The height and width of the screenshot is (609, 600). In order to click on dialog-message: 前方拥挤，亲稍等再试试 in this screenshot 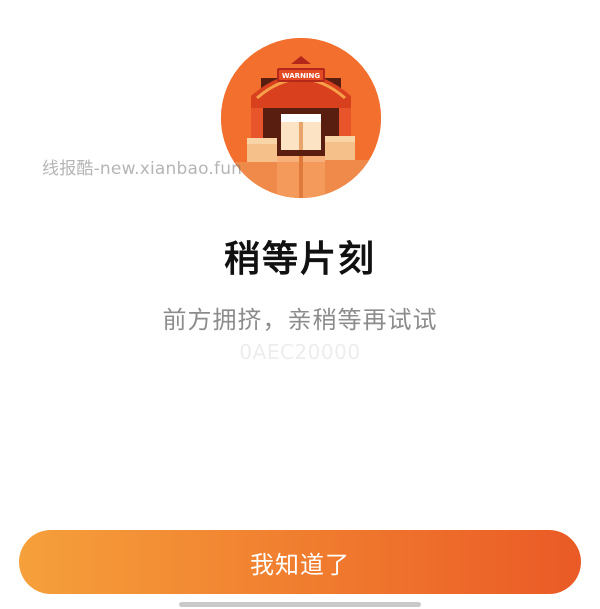, I will do `click(300, 320)`.